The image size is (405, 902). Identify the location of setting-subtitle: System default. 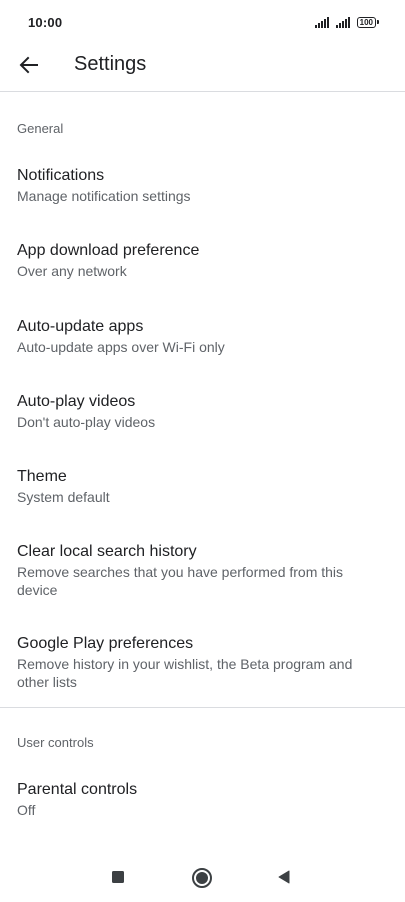
(63, 497).